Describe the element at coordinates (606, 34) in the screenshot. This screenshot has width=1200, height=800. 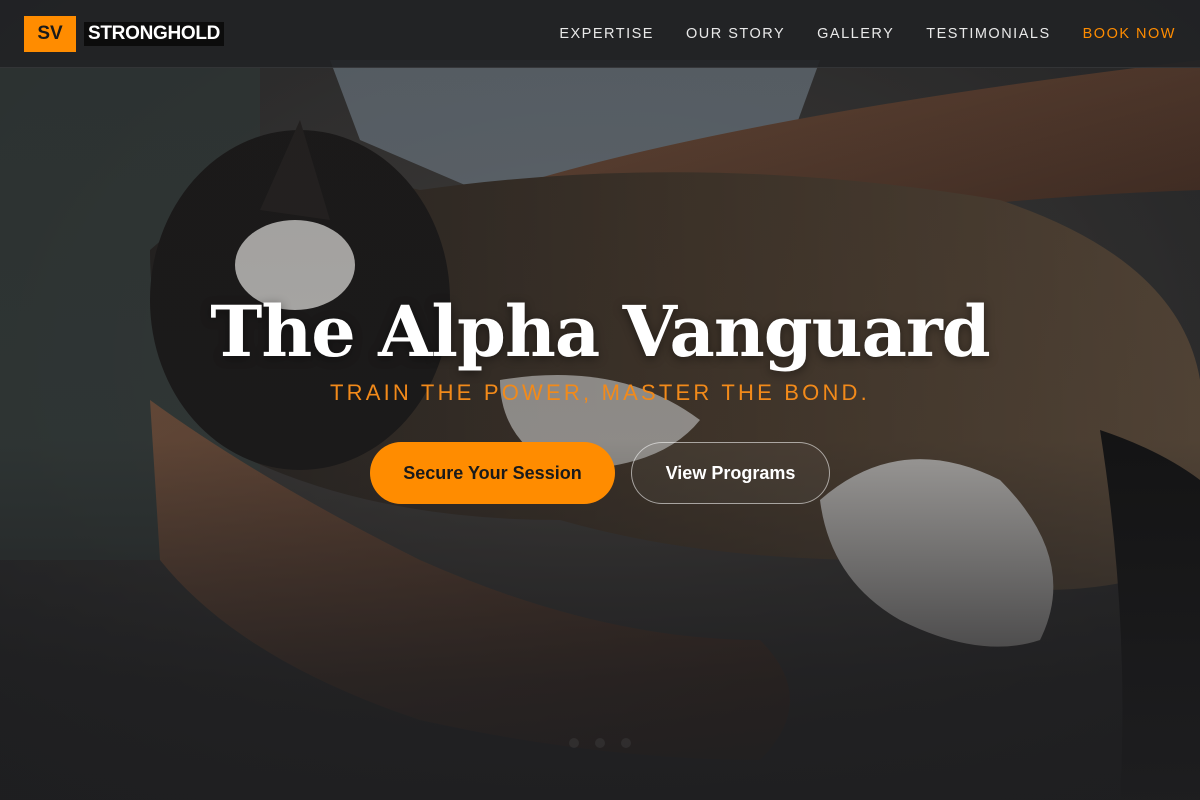
I see `nav-item-expertise: EXPERTISE` at that location.